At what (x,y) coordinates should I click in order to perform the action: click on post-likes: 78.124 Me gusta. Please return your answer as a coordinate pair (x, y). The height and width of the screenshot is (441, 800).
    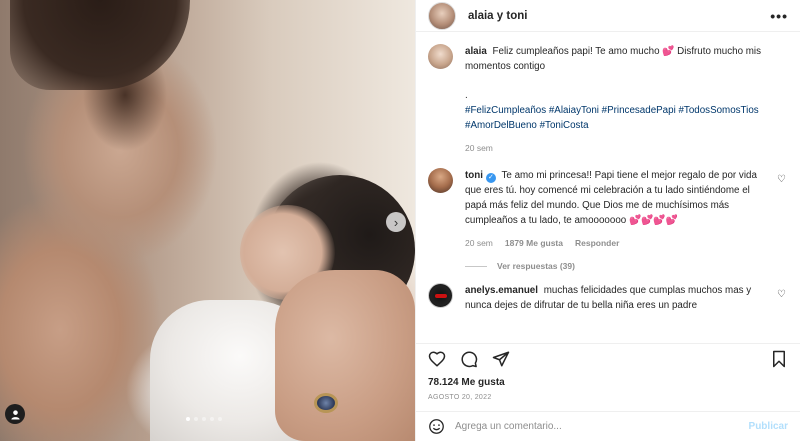
    Looking at the image, I should click on (608, 380).